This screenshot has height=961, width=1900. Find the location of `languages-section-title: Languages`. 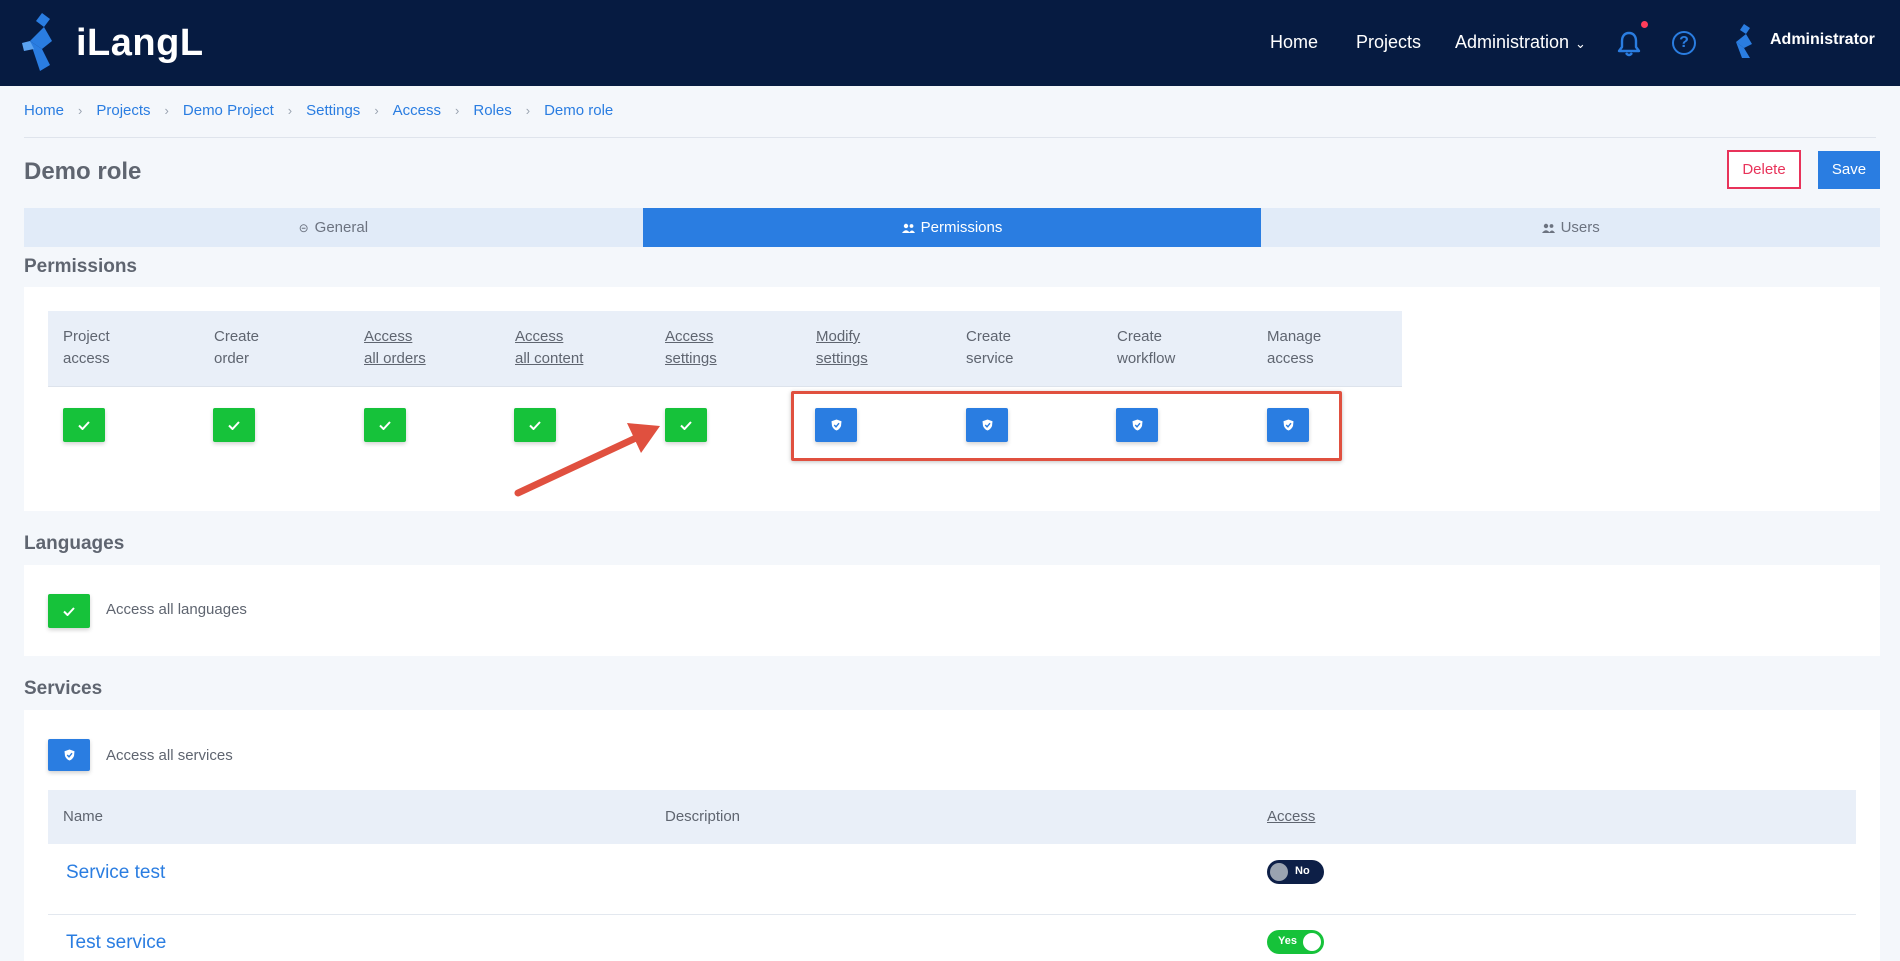

languages-section-title: Languages is located at coordinates (74, 543).